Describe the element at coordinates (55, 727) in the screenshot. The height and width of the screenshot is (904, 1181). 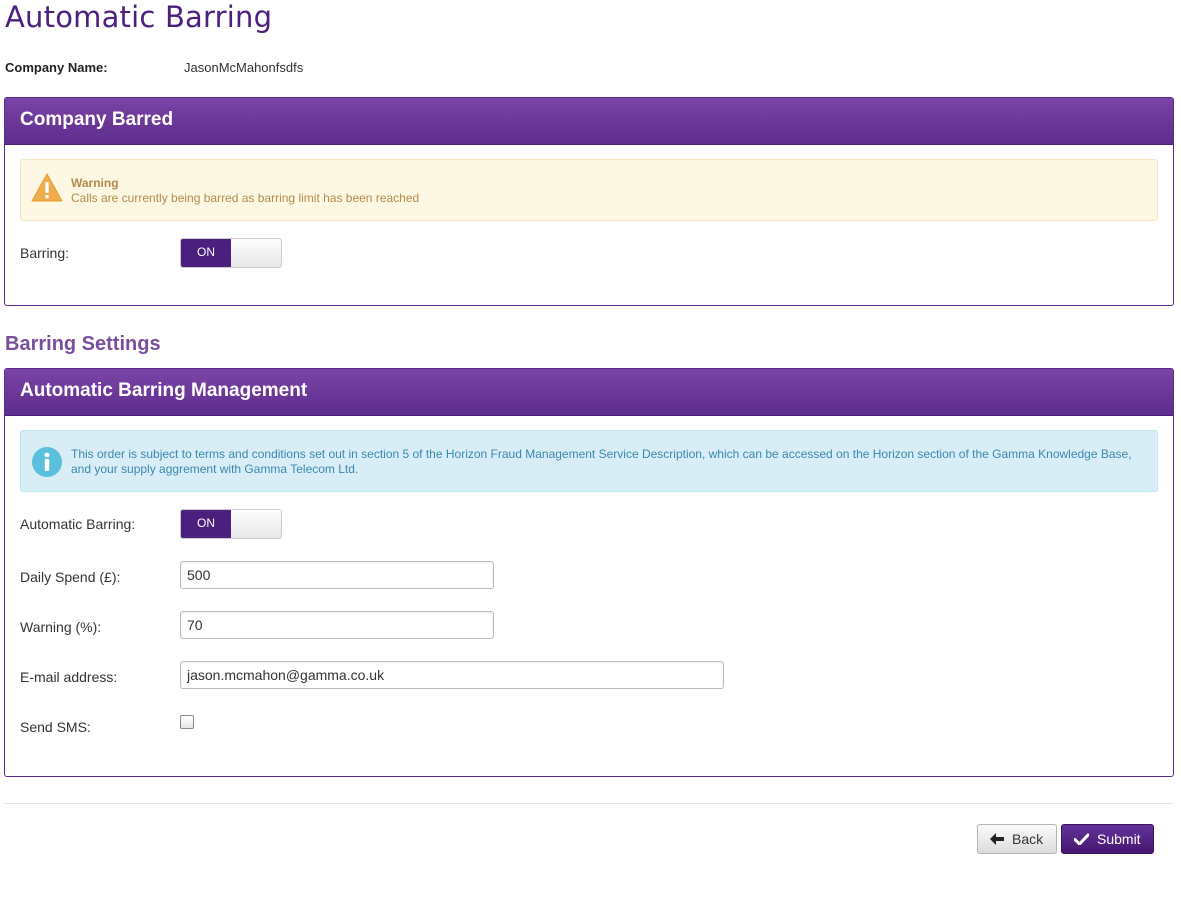
I see `send-sms-label: Send SMS:` at that location.